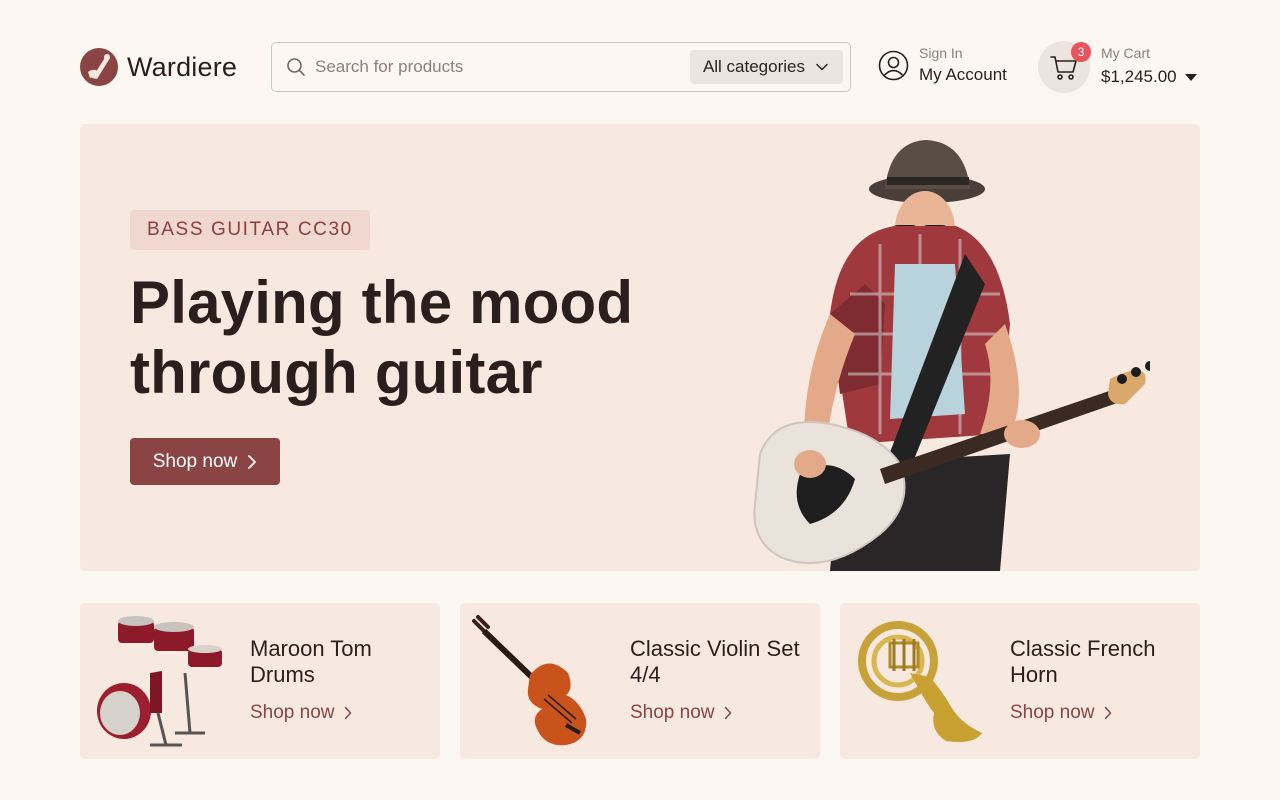  I want to click on violin-image, so click(529, 680).